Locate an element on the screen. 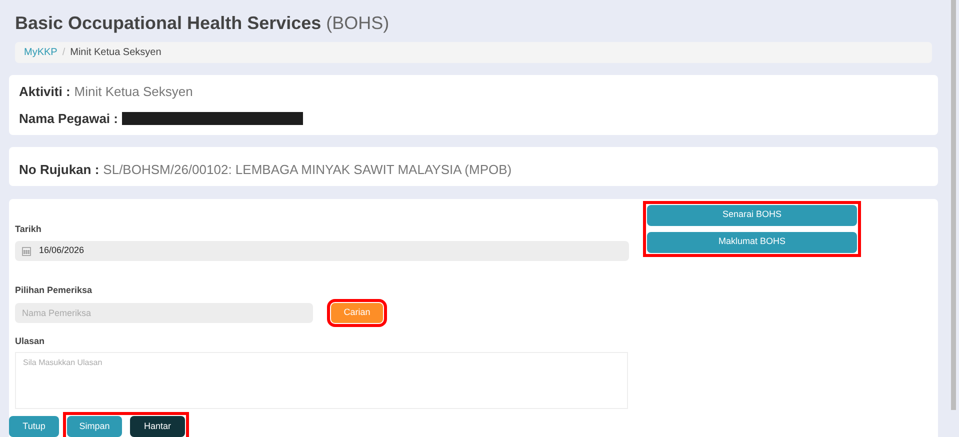 The height and width of the screenshot is (437, 959). calendar-icon is located at coordinates (26, 251).